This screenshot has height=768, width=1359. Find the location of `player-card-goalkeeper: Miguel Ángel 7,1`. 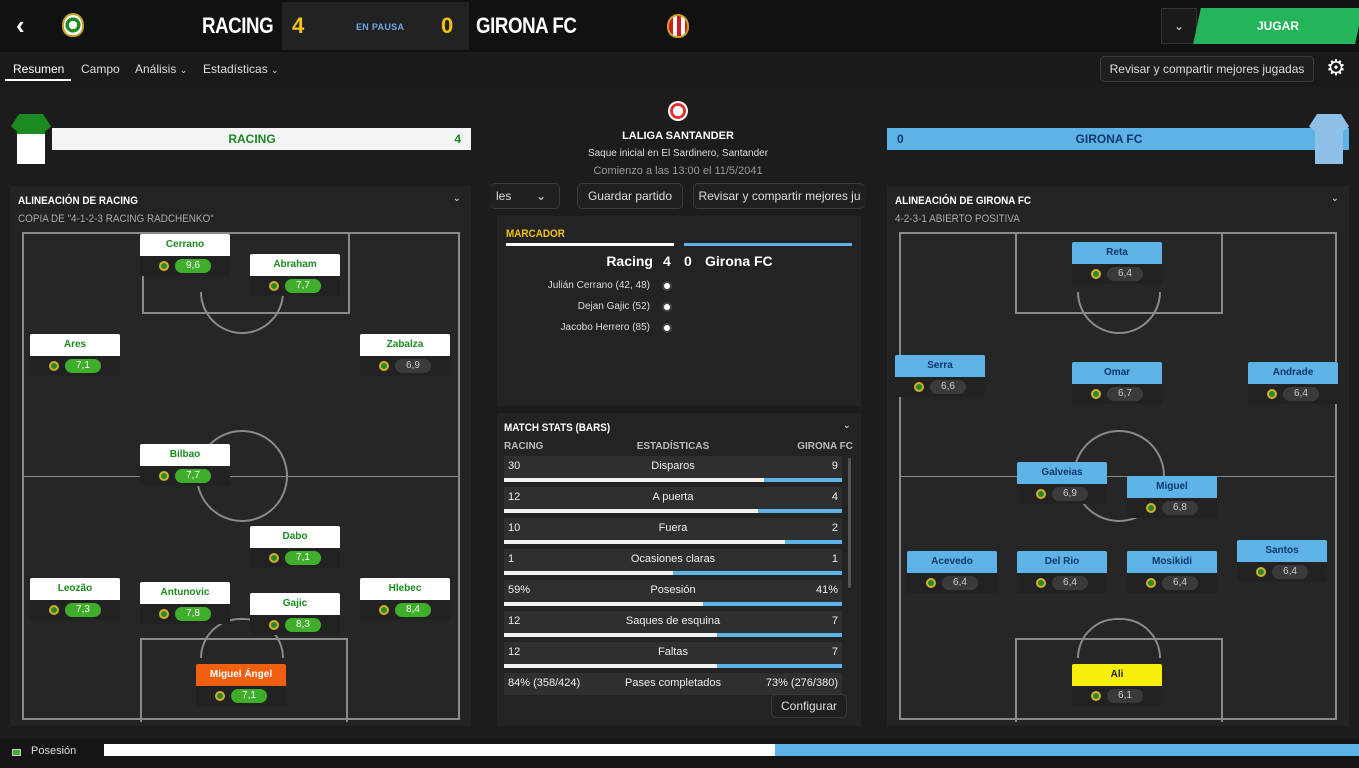

player-card-goalkeeper: Miguel Ángel 7,1 is located at coordinates (241, 686).